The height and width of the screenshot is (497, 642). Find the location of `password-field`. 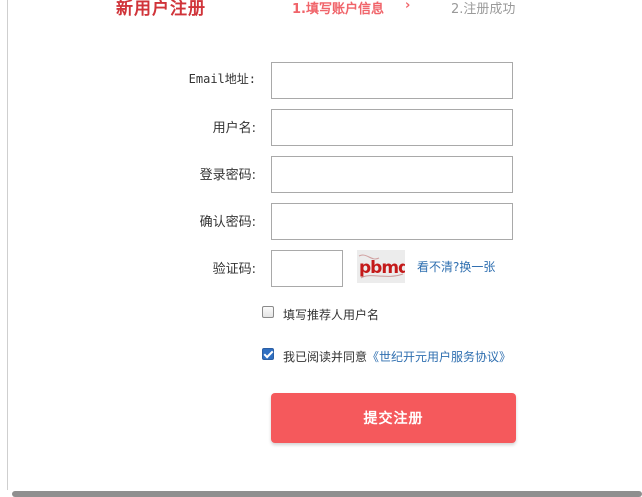

password-field is located at coordinates (392, 174).